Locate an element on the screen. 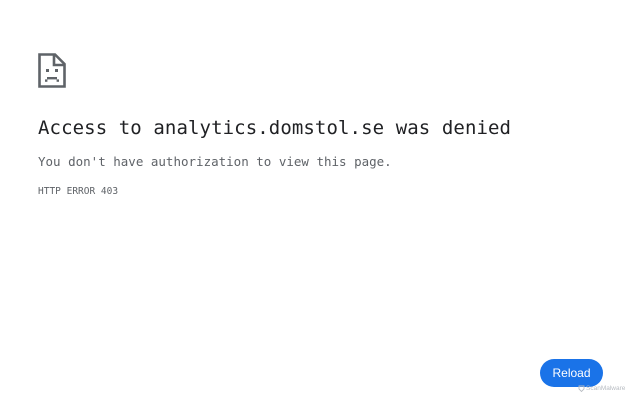 This screenshot has height=404, width=640. error-code: HTTP ERROR 403 is located at coordinates (78, 191).